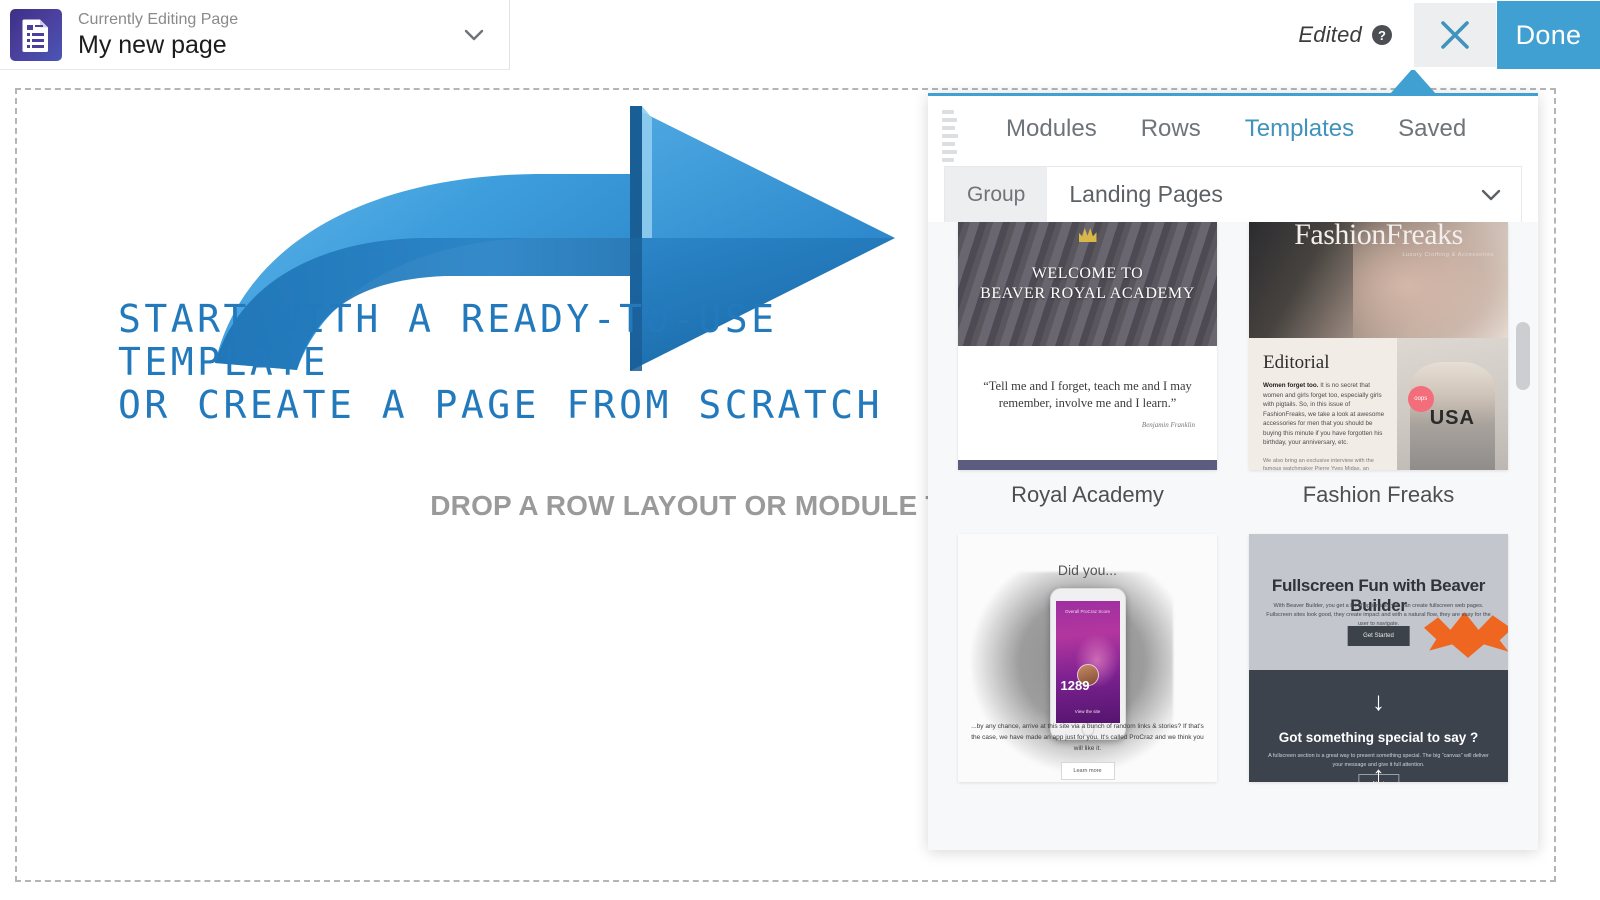 The height and width of the screenshot is (900, 1600). I want to click on thumb-brand-sub: Luxury Clothing & Accessories, so click(1448, 255).